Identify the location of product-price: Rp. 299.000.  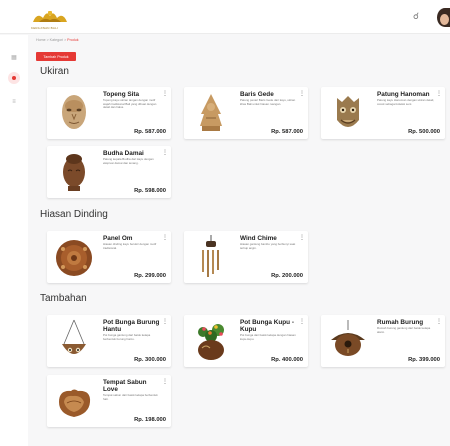
(150, 276).